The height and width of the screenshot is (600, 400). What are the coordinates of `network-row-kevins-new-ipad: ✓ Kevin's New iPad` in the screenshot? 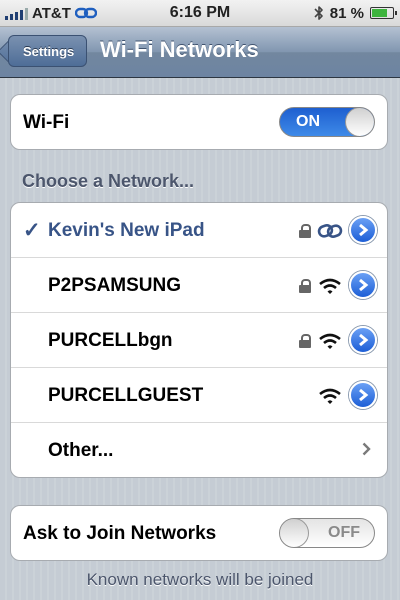 It's located at (199, 230).